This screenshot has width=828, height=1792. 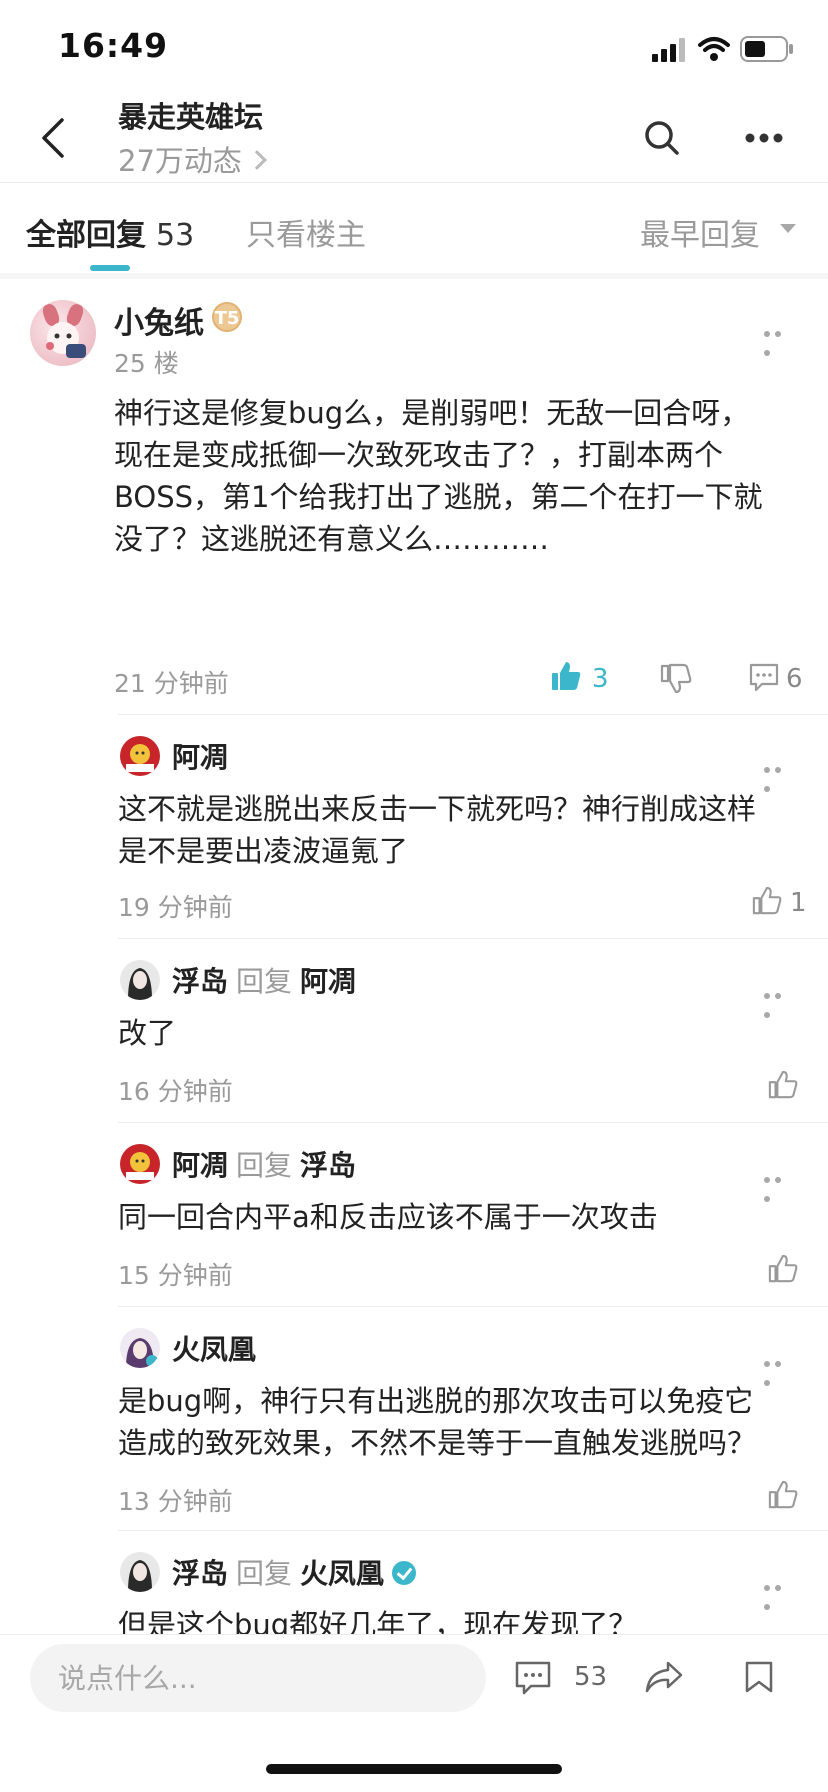 What do you see at coordinates (171, 683) in the screenshot?
I see `post-time: 21 分钟前` at bounding box center [171, 683].